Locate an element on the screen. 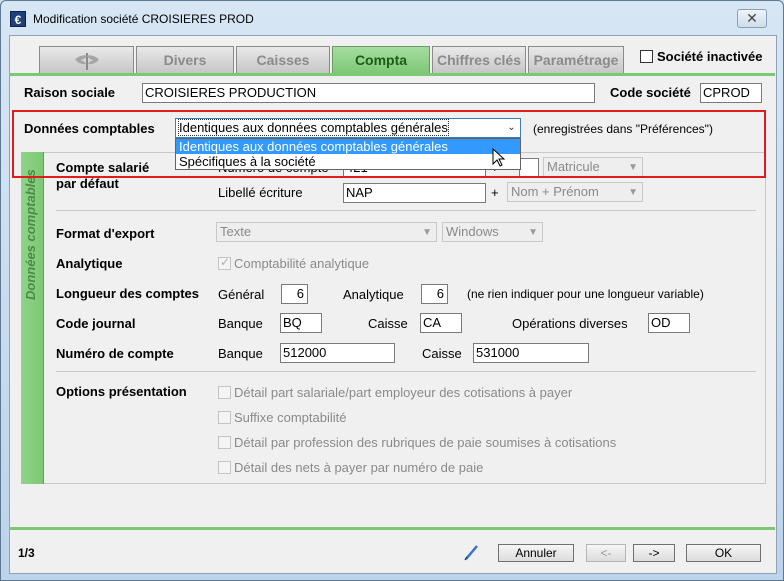  libelle-ecriture-label: Libellé écriture is located at coordinates (260, 192).